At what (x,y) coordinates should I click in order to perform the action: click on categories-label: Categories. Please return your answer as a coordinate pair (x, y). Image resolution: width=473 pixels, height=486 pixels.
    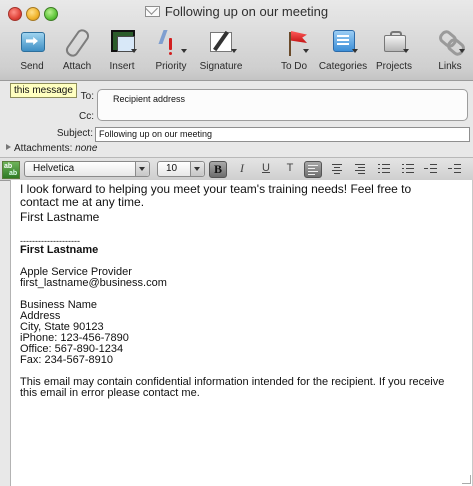
    Looking at the image, I should click on (343, 66).